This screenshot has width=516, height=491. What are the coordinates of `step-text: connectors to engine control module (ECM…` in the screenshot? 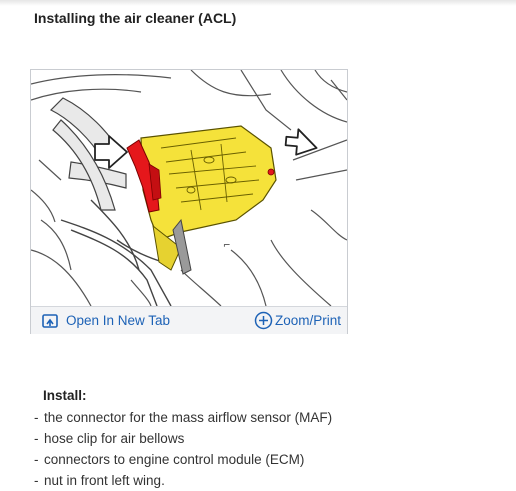 It's located at (174, 459).